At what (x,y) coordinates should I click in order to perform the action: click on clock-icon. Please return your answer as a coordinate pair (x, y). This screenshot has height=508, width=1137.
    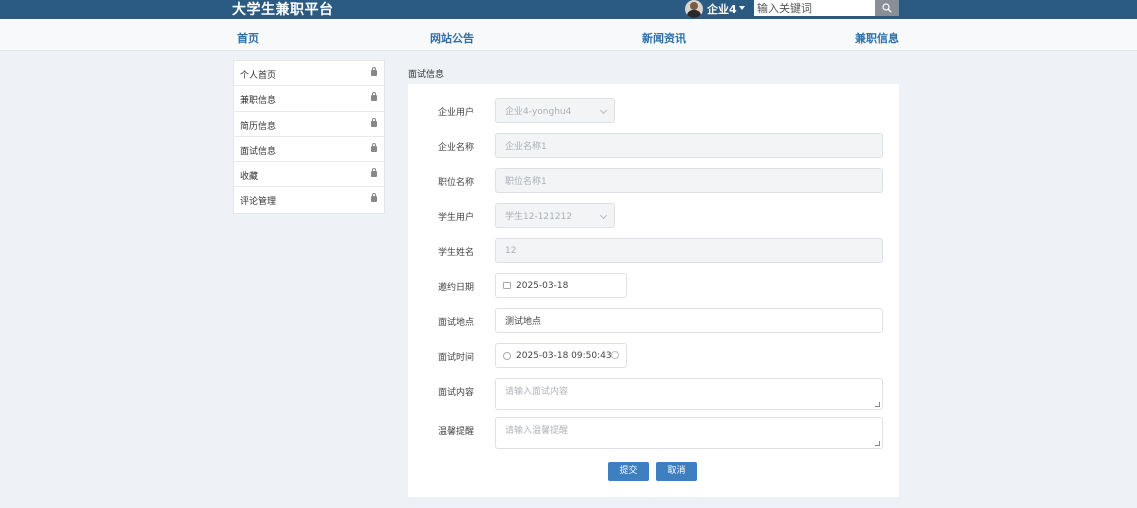
    Looking at the image, I should click on (507, 355).